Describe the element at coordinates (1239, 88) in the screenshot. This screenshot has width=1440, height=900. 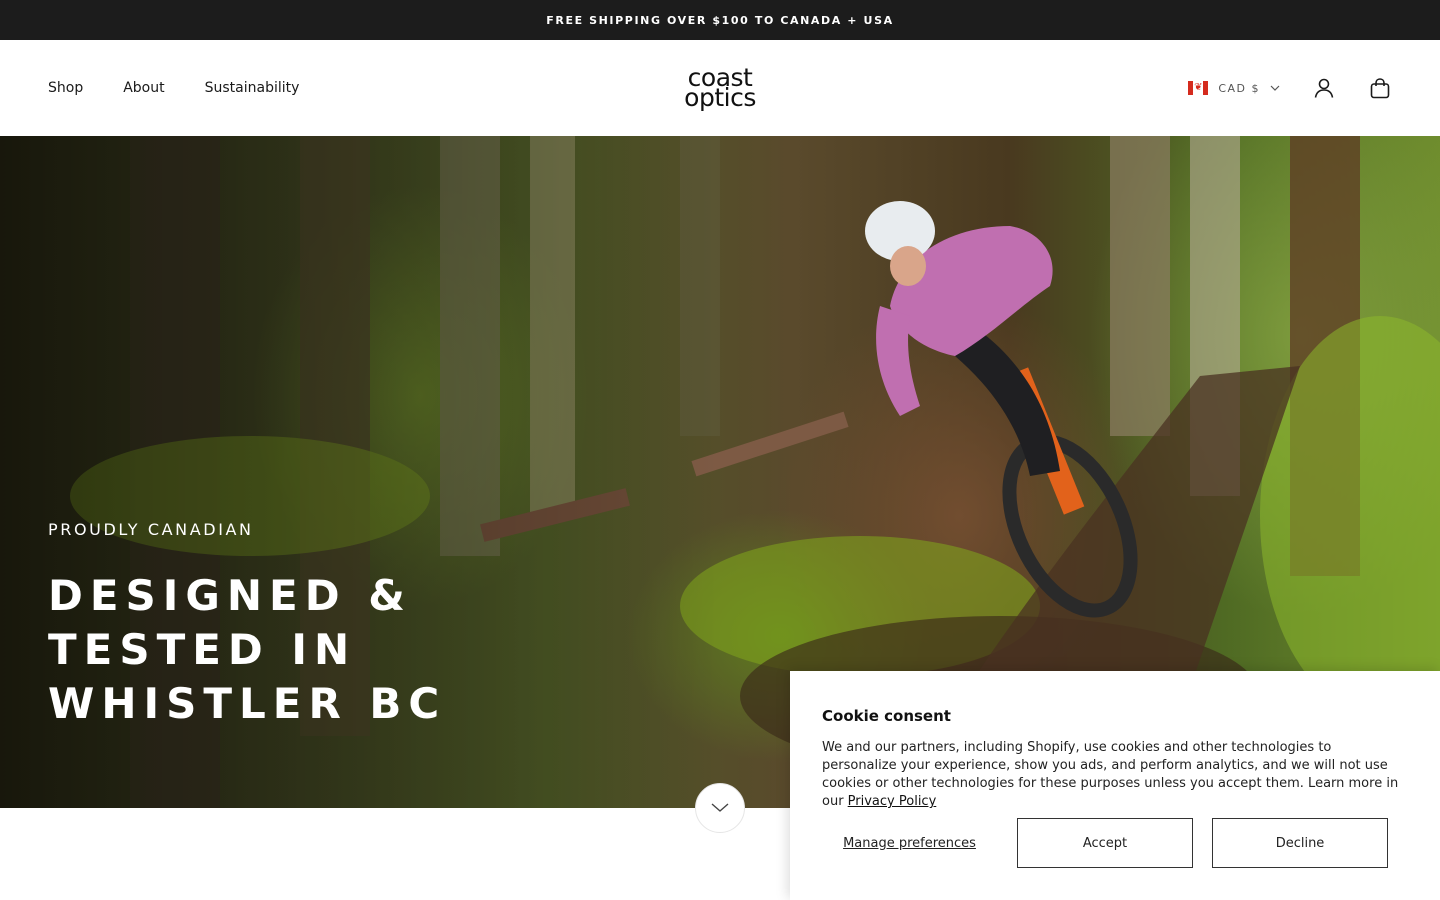
I see `currency-label: CAD $` at that location.